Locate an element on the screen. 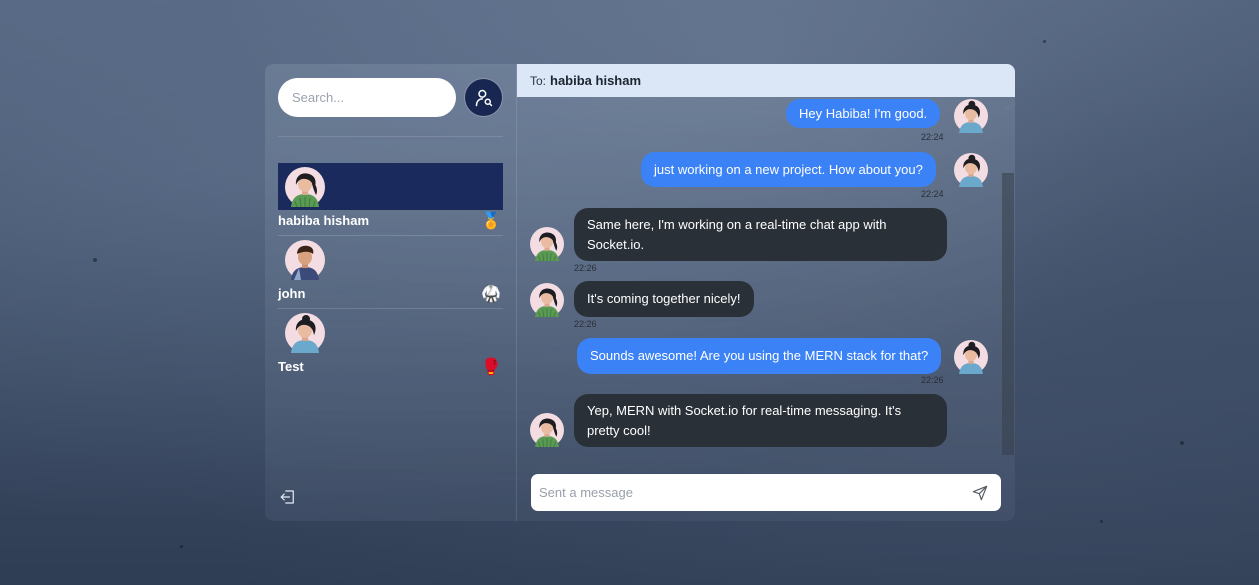 This screenshot has height=585, width=1259. message-scrollbar is located at coordinates (1008, 282).